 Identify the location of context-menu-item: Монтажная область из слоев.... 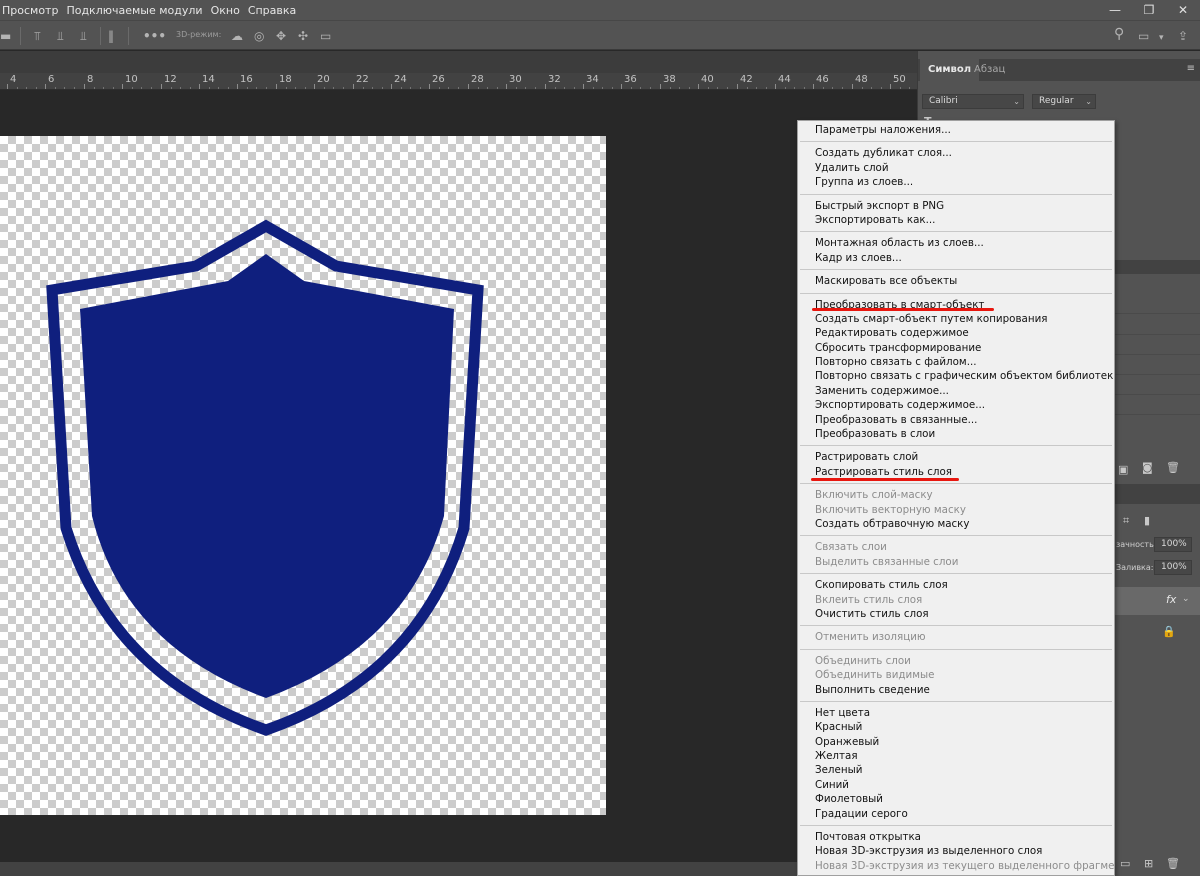
(956, 243).